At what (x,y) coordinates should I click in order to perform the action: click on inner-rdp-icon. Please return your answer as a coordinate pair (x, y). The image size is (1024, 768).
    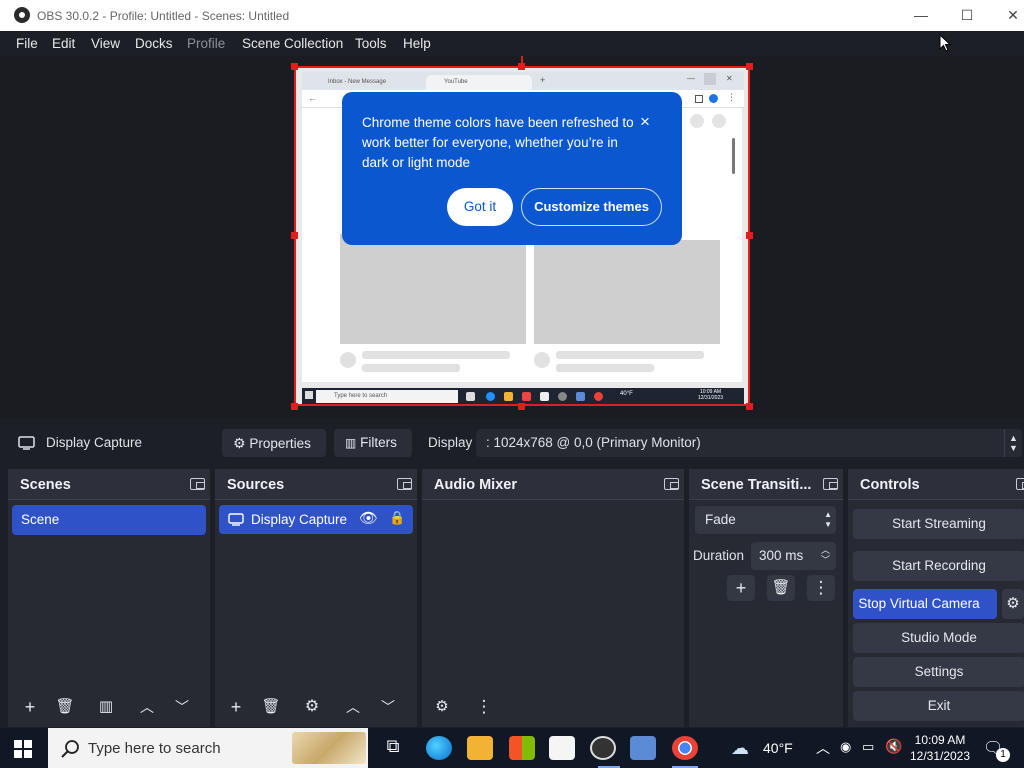
    Looking at the image, I should click on (580, 396).